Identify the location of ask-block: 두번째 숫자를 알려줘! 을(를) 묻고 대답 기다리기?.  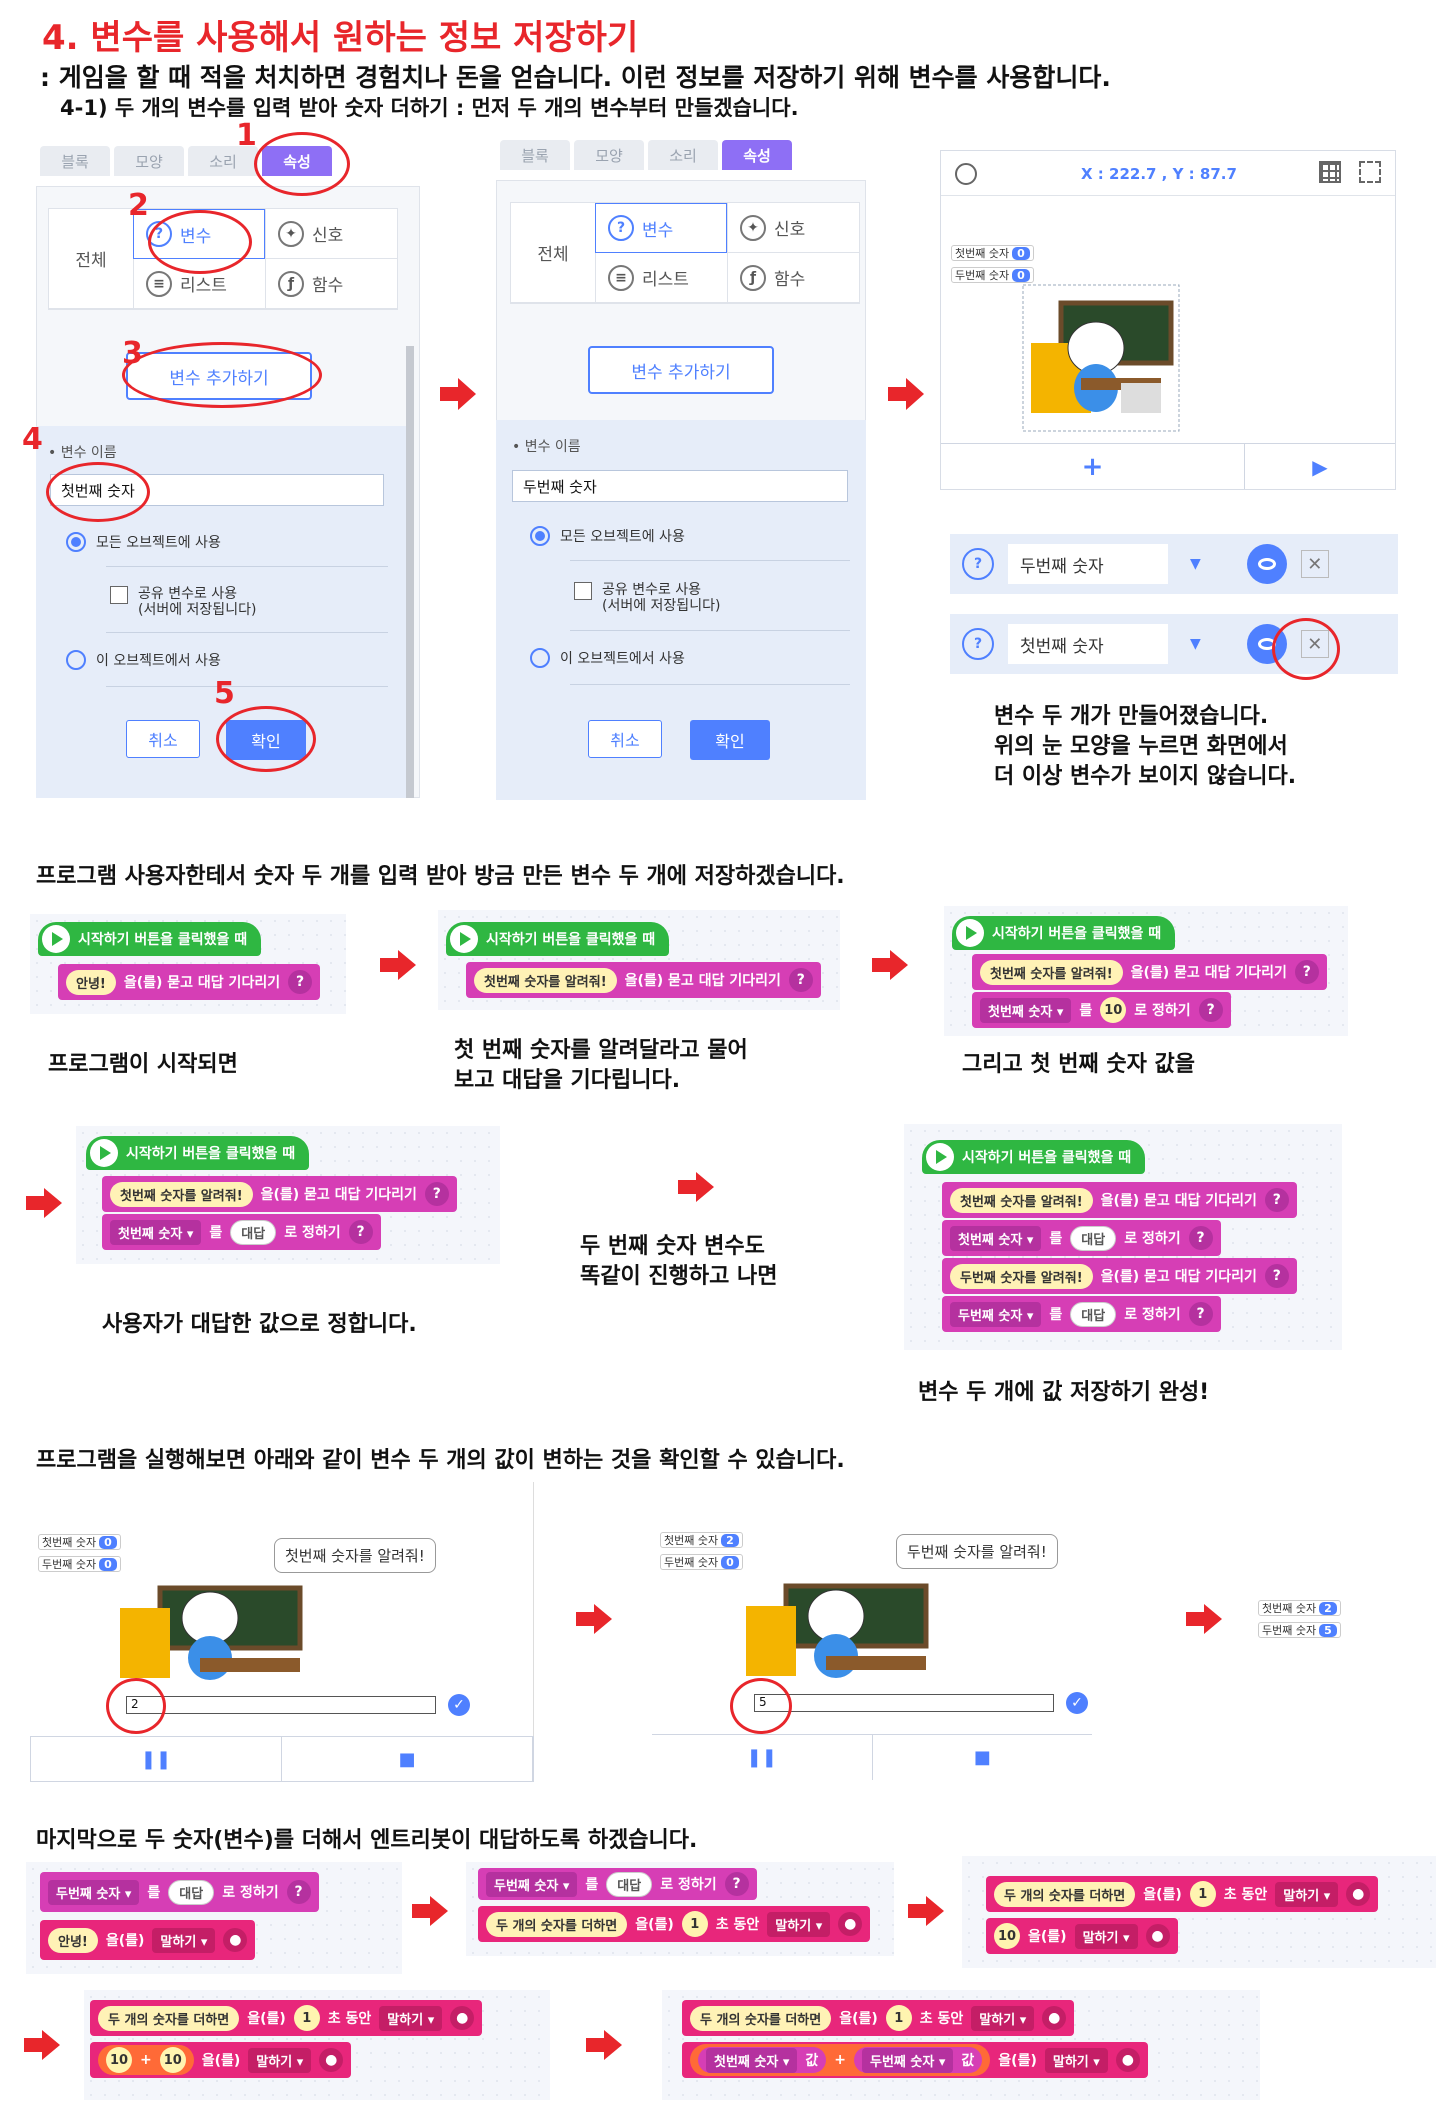
(1119, 1276).